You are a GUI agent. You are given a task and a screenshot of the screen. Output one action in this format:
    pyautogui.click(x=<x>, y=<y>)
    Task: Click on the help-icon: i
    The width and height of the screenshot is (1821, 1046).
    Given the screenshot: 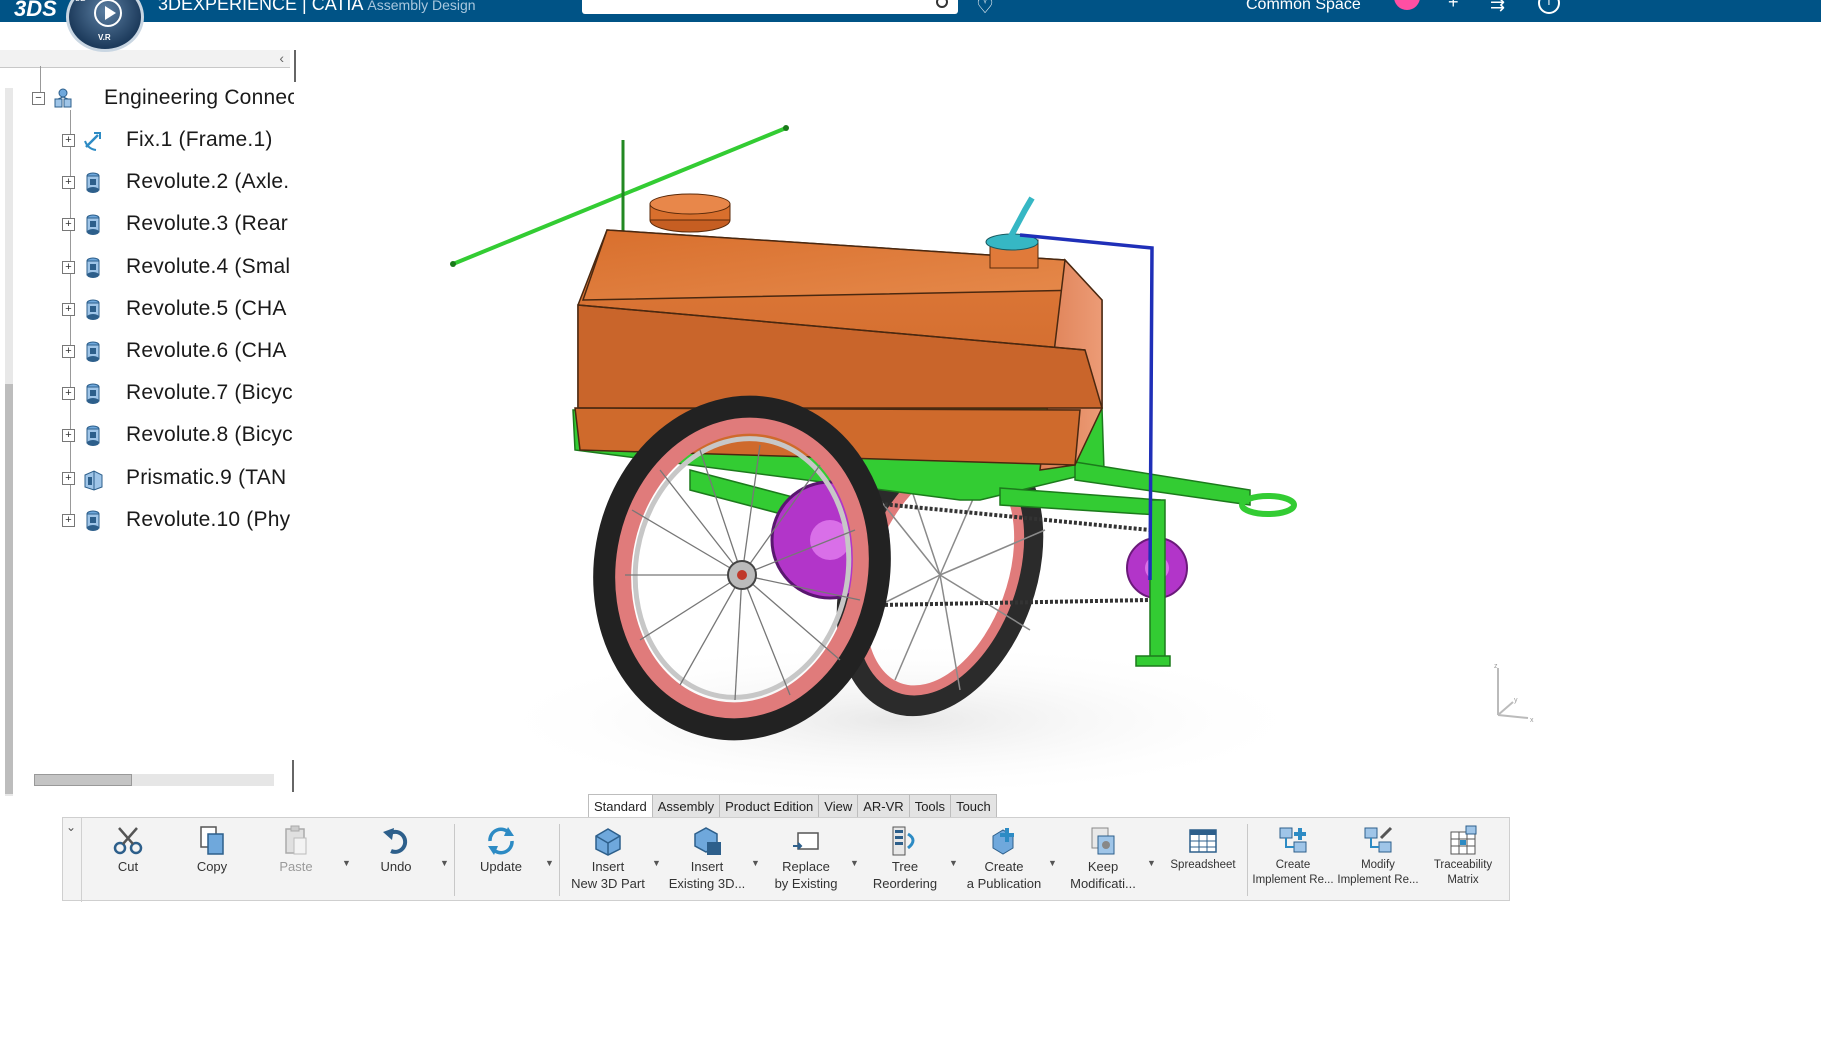 What is the action you would take?
    pyautogui.click(x=1549, y=7)
    